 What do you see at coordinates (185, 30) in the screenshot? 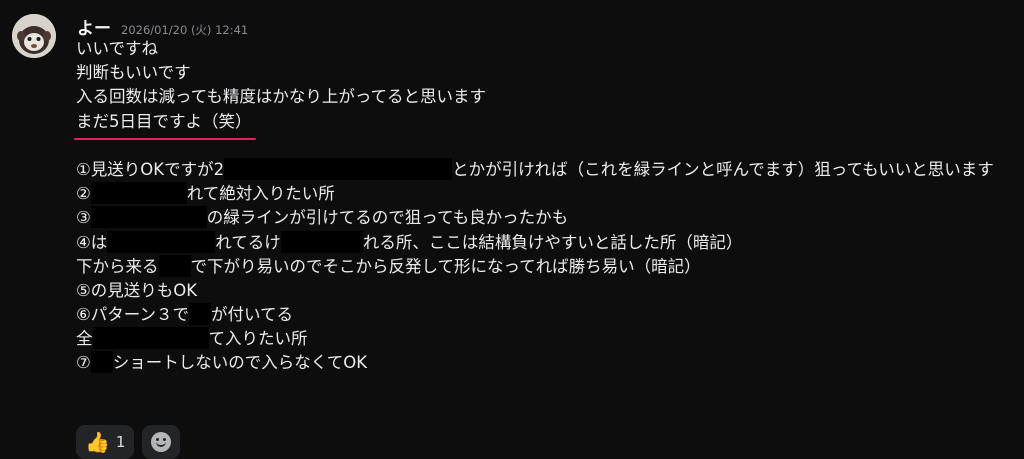
I see `message-timestamp: 2026/01/20 (火) 12:41` at bounding box center [185, 30].